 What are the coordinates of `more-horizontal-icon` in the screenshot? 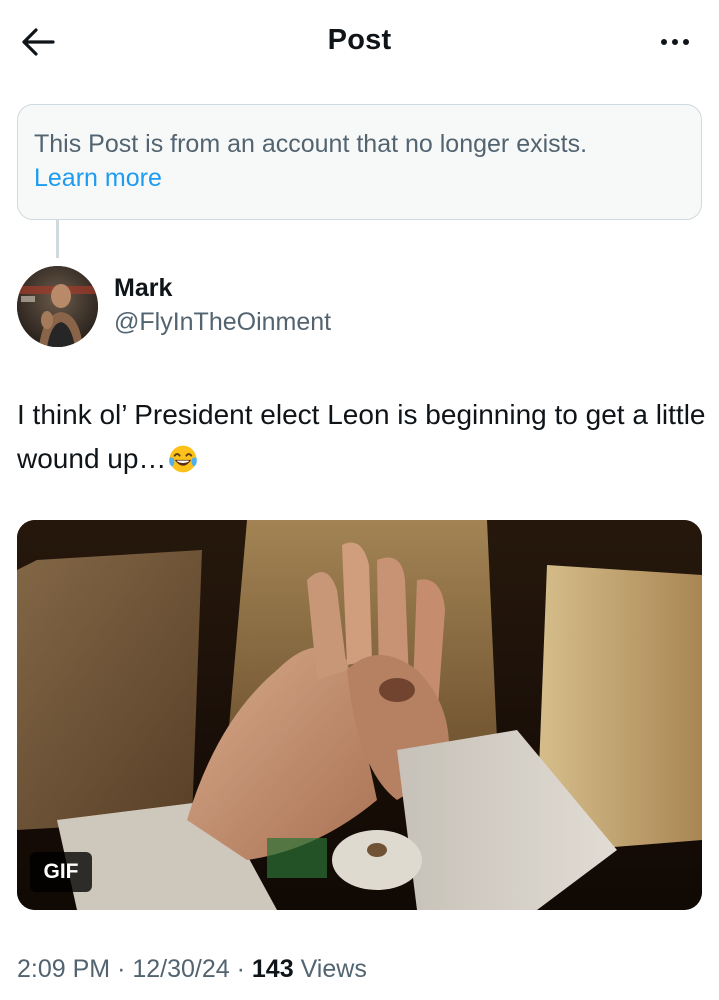 It's located at (664, 42).